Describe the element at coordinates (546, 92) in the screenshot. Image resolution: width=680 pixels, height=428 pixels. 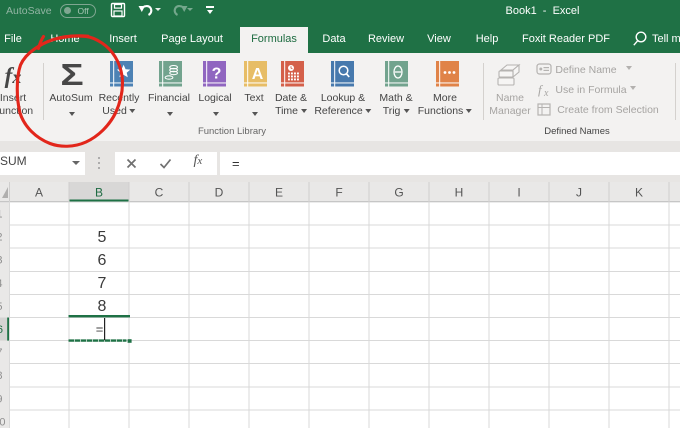
I see `svg-text: x` at that location.